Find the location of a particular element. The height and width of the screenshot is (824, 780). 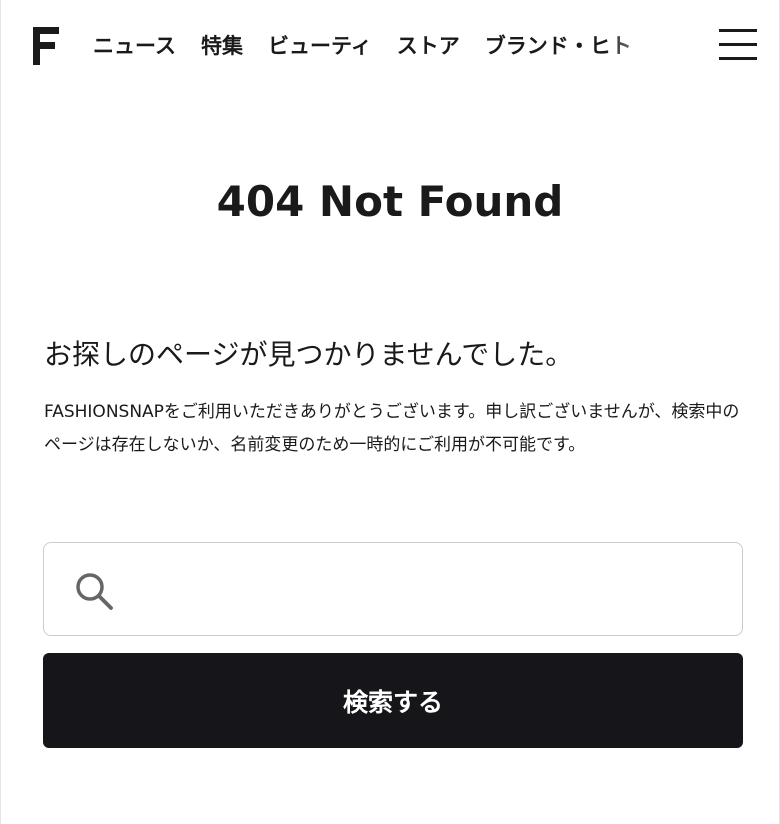

logo-f-icon is located at coordinates (46, 46).